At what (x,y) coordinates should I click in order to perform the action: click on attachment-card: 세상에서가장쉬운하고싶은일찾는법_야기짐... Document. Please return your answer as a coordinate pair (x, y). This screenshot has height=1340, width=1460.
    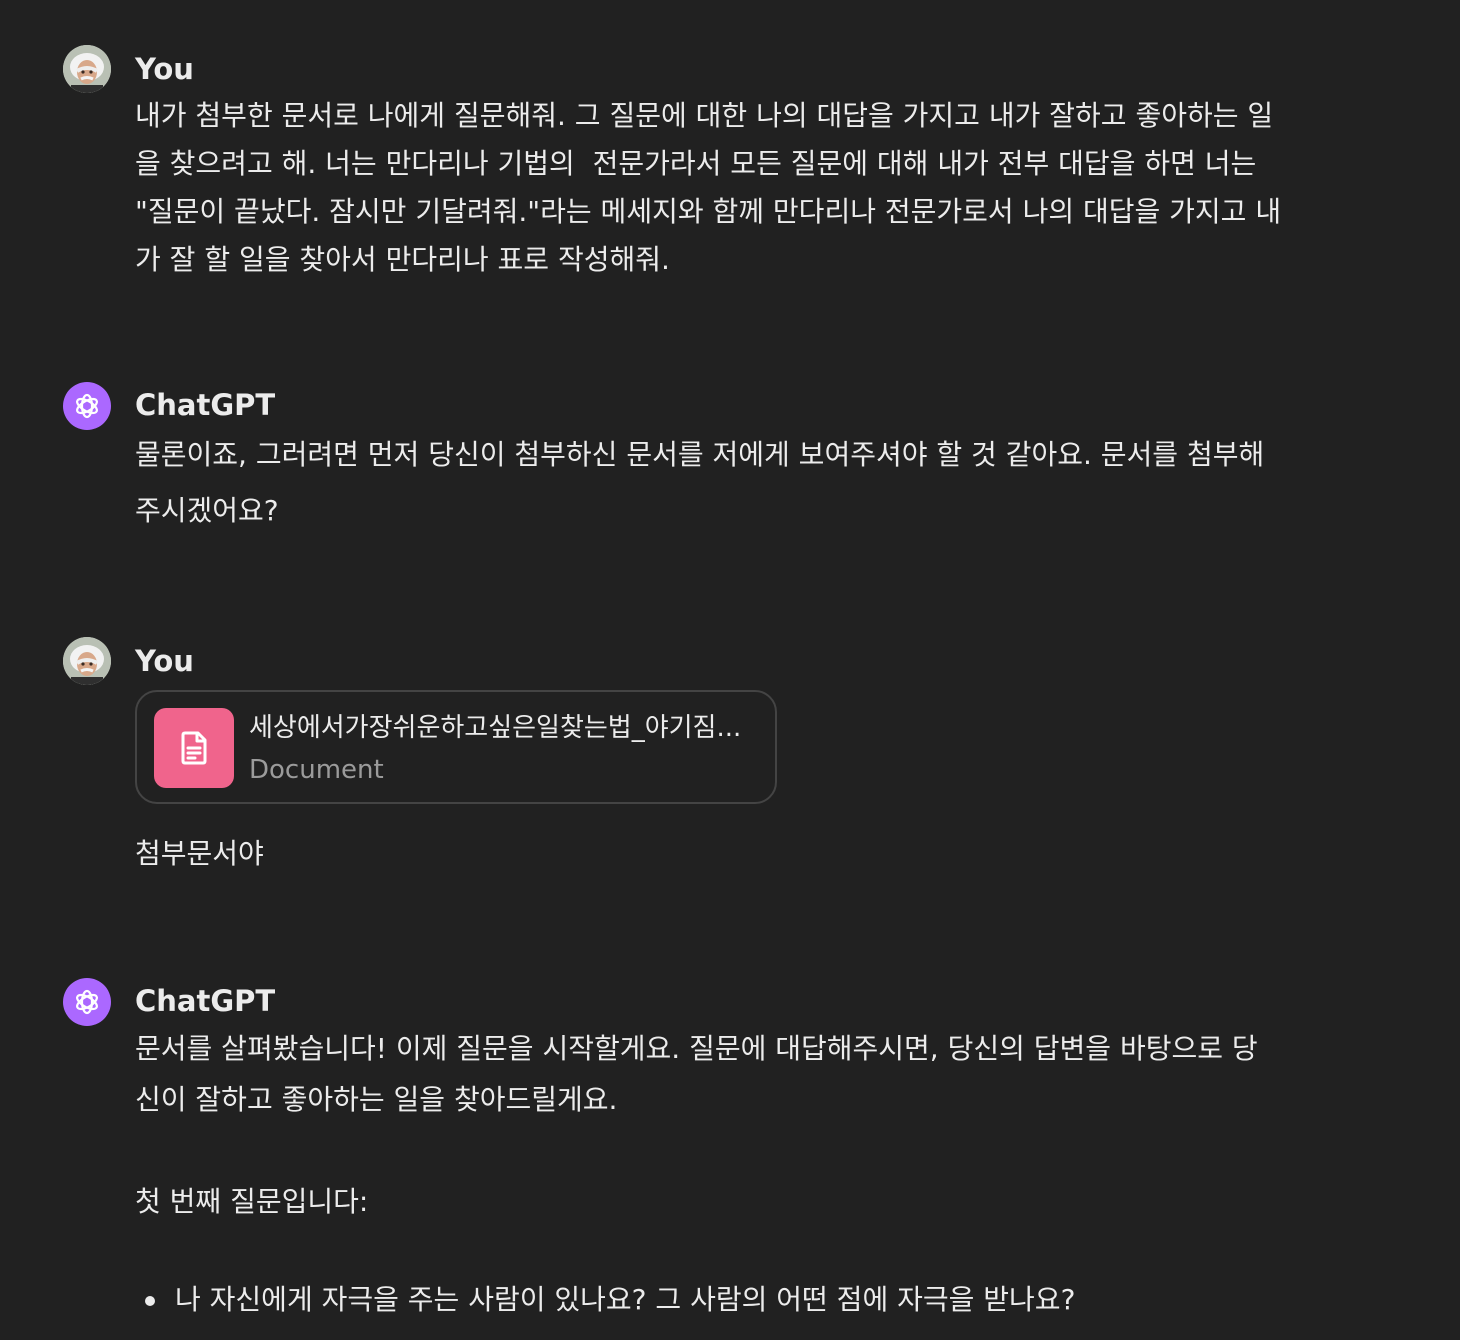
    Looking at the image, I should click on (456, 747).